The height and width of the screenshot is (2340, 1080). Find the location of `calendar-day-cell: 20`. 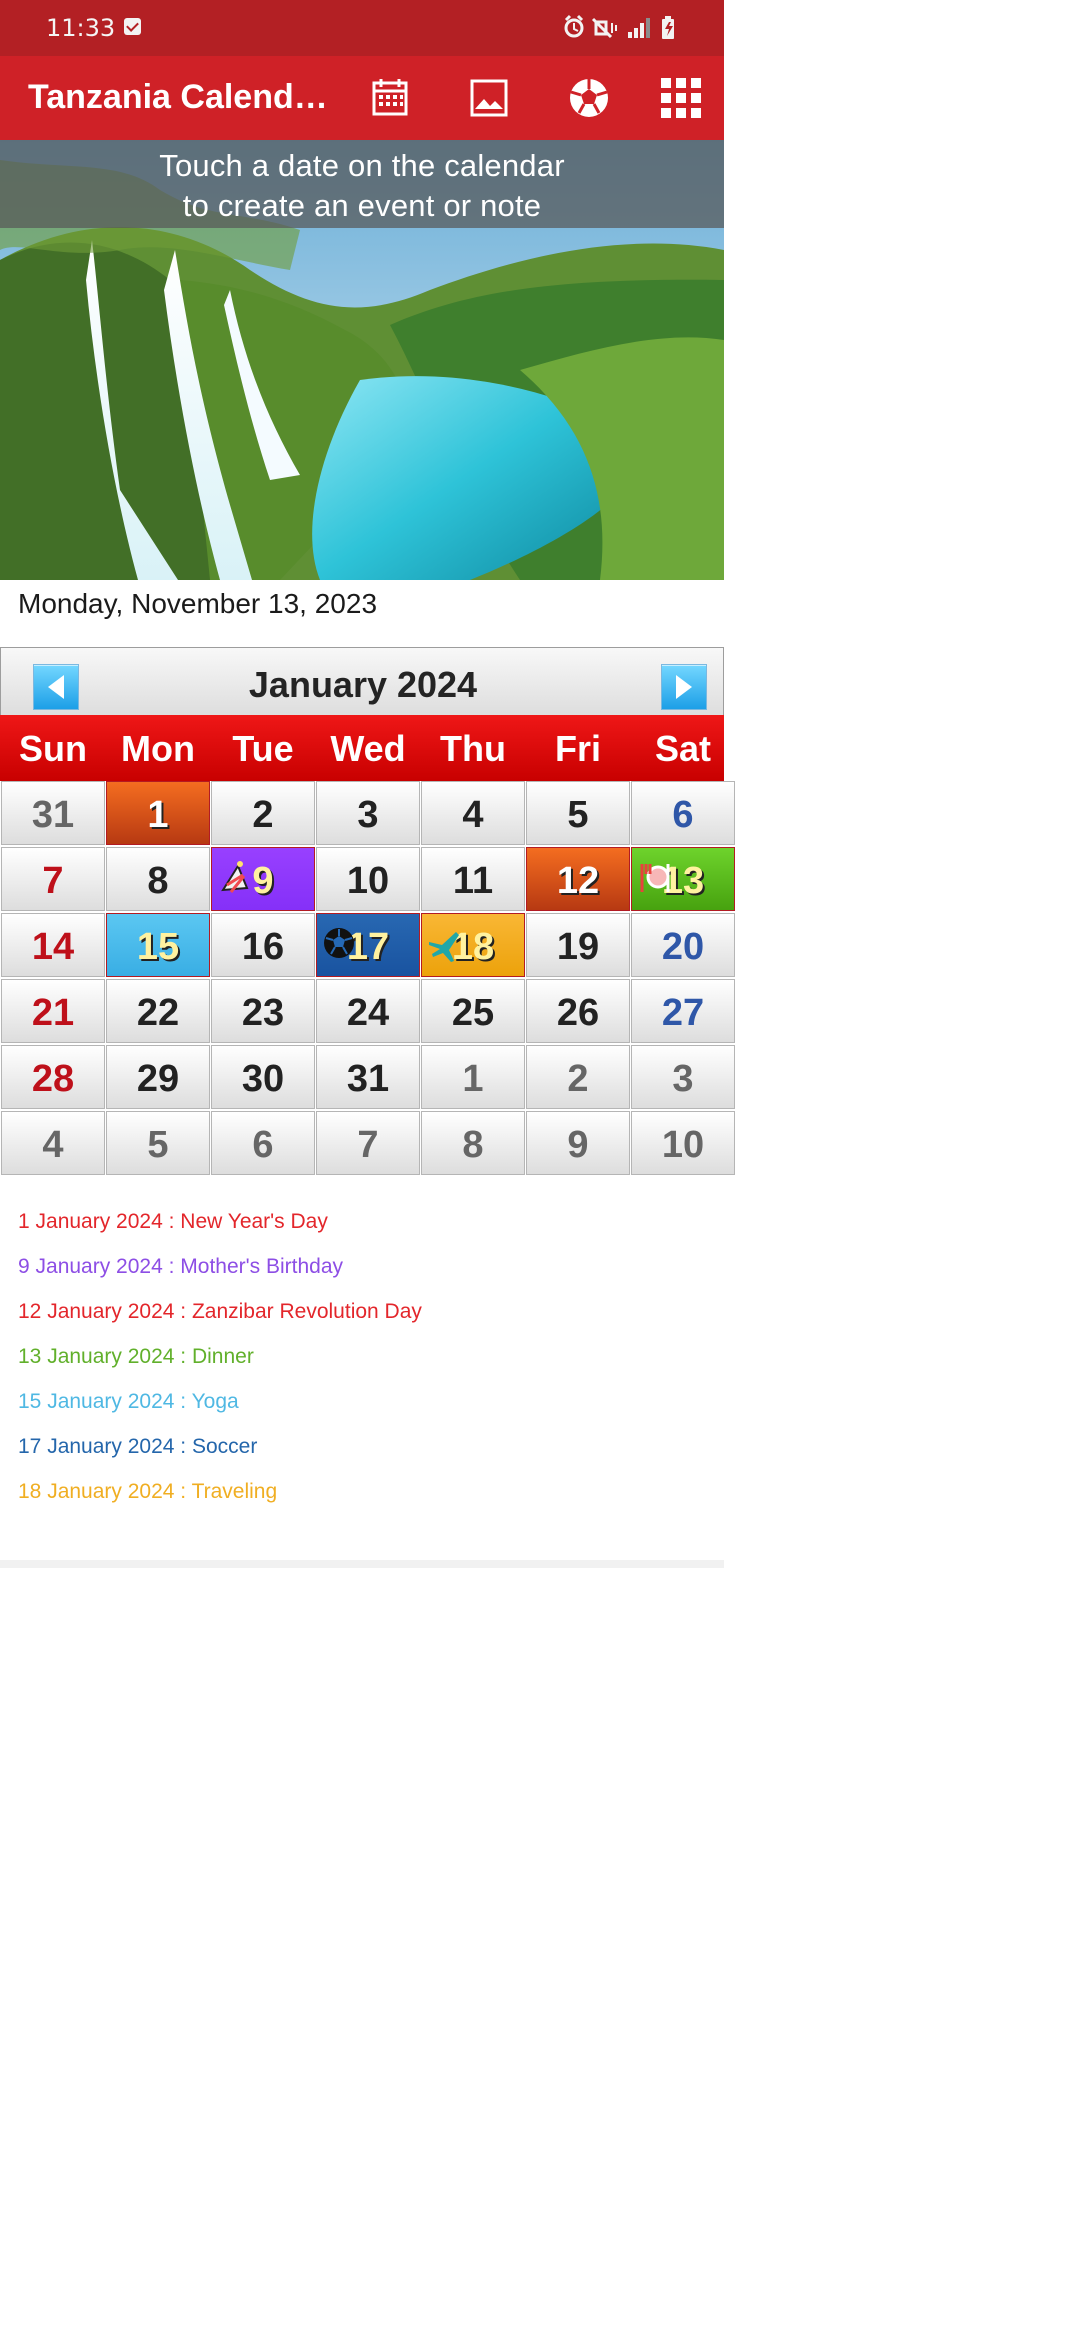

calendar-day-cell: 20 is located at coordinates (683, 945).